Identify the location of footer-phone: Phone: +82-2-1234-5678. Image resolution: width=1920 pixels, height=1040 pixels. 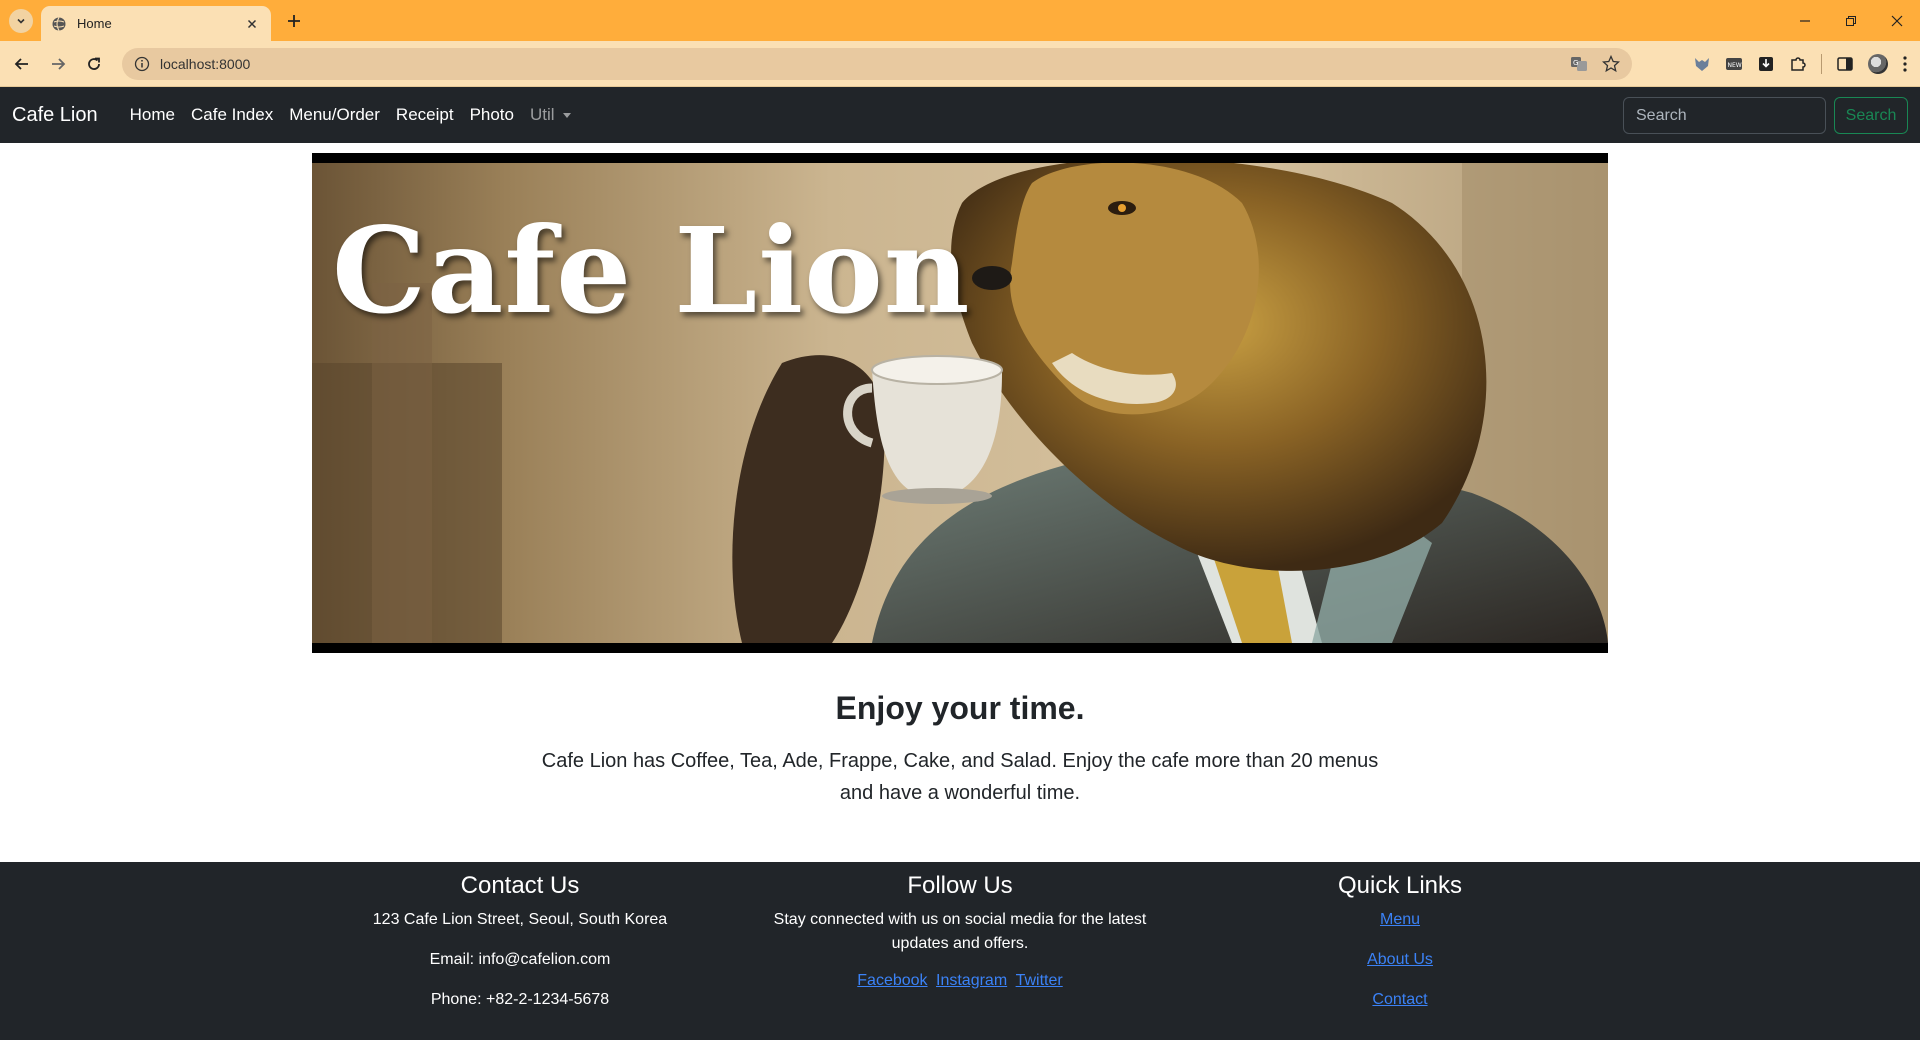
(520, 999).